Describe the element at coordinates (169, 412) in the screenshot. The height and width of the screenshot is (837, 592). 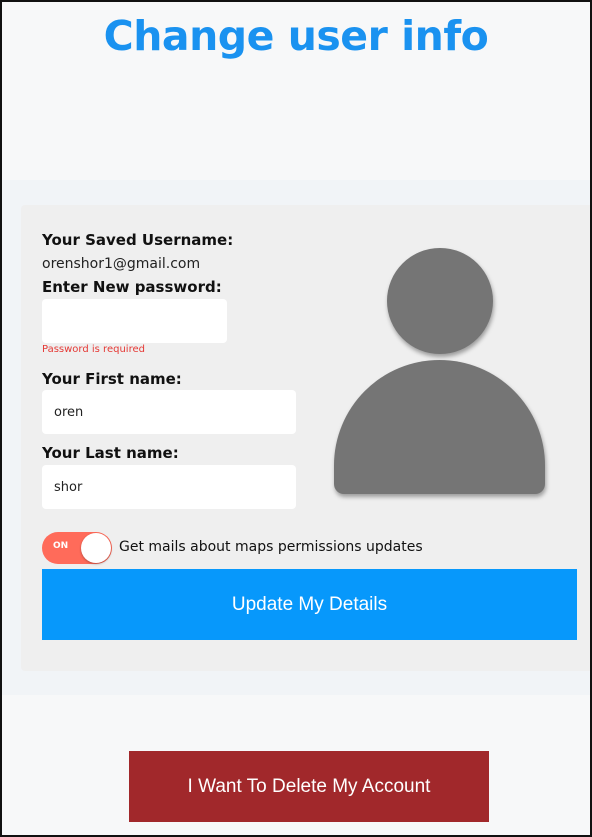
I see `first-name-field` at that location.